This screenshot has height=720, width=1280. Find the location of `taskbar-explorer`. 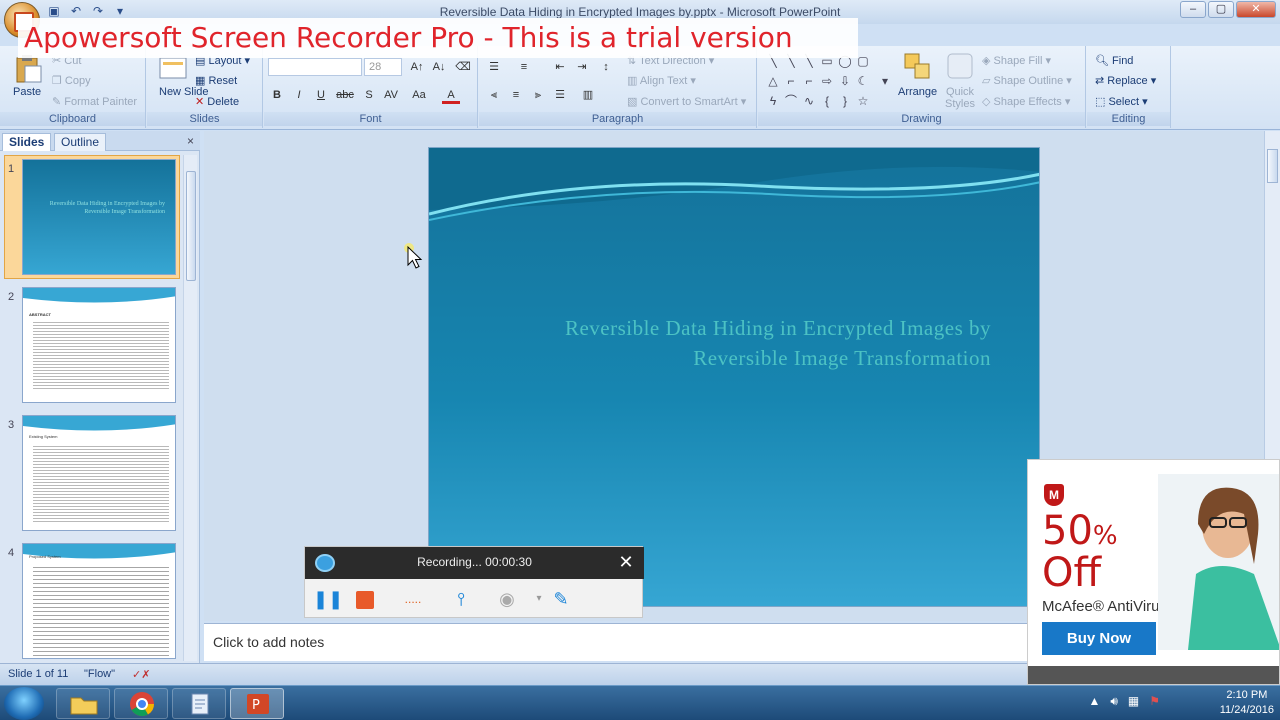

taskbar-explorer is located at coordinates (83, 703).